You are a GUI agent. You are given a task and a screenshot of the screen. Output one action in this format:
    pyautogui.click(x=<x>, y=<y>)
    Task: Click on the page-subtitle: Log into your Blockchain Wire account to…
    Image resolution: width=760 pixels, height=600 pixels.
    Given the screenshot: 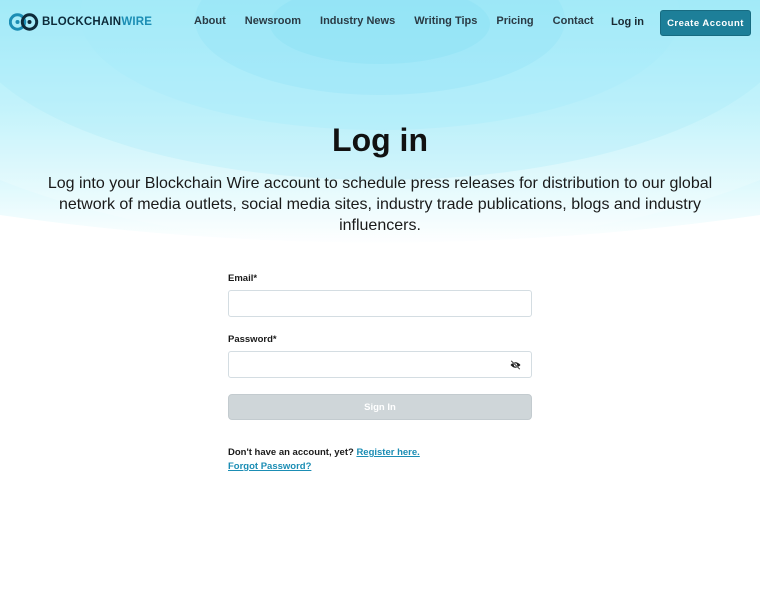 What is the action you would take?
    pyautogui.click(x=380, y=204)
    